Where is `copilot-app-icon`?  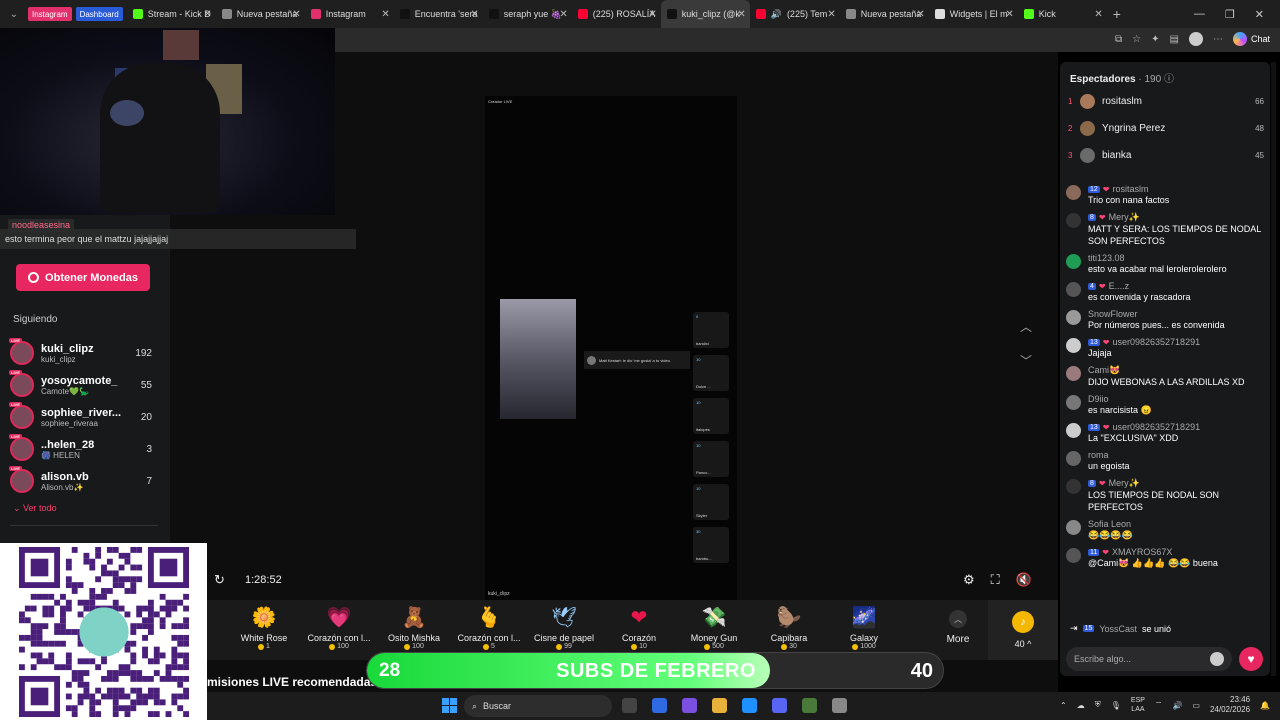
copilot-app-icon is located at coordinates (689, 705).